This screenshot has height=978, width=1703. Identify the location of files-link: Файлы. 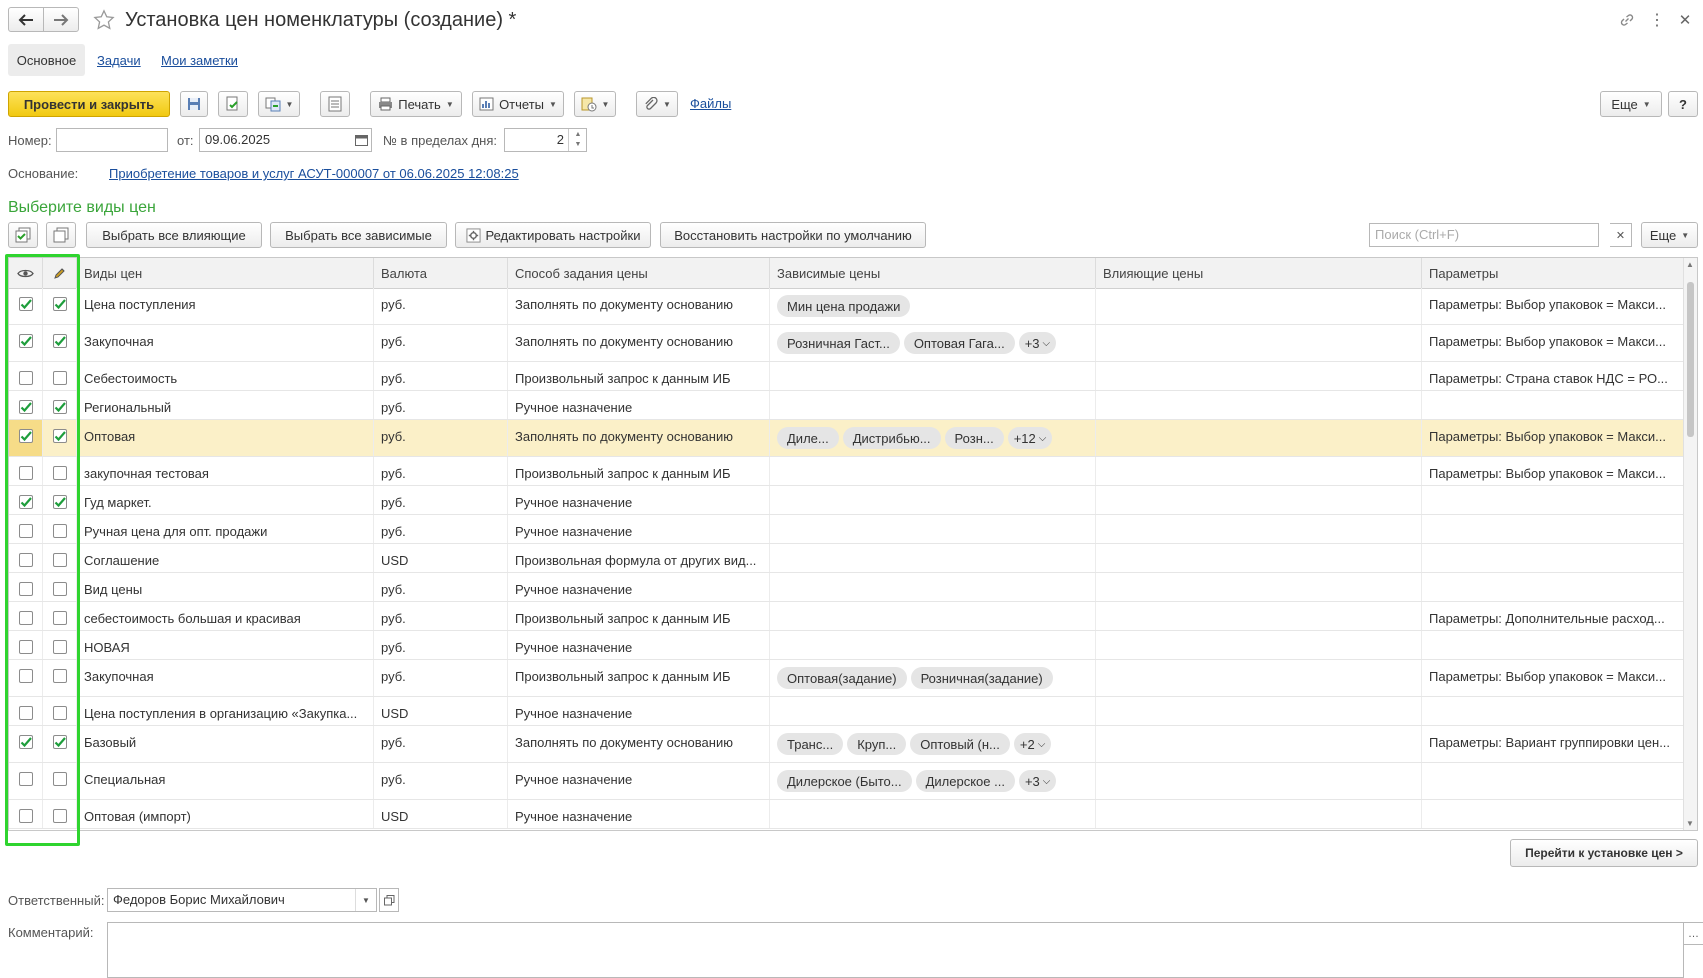
(710, 103).